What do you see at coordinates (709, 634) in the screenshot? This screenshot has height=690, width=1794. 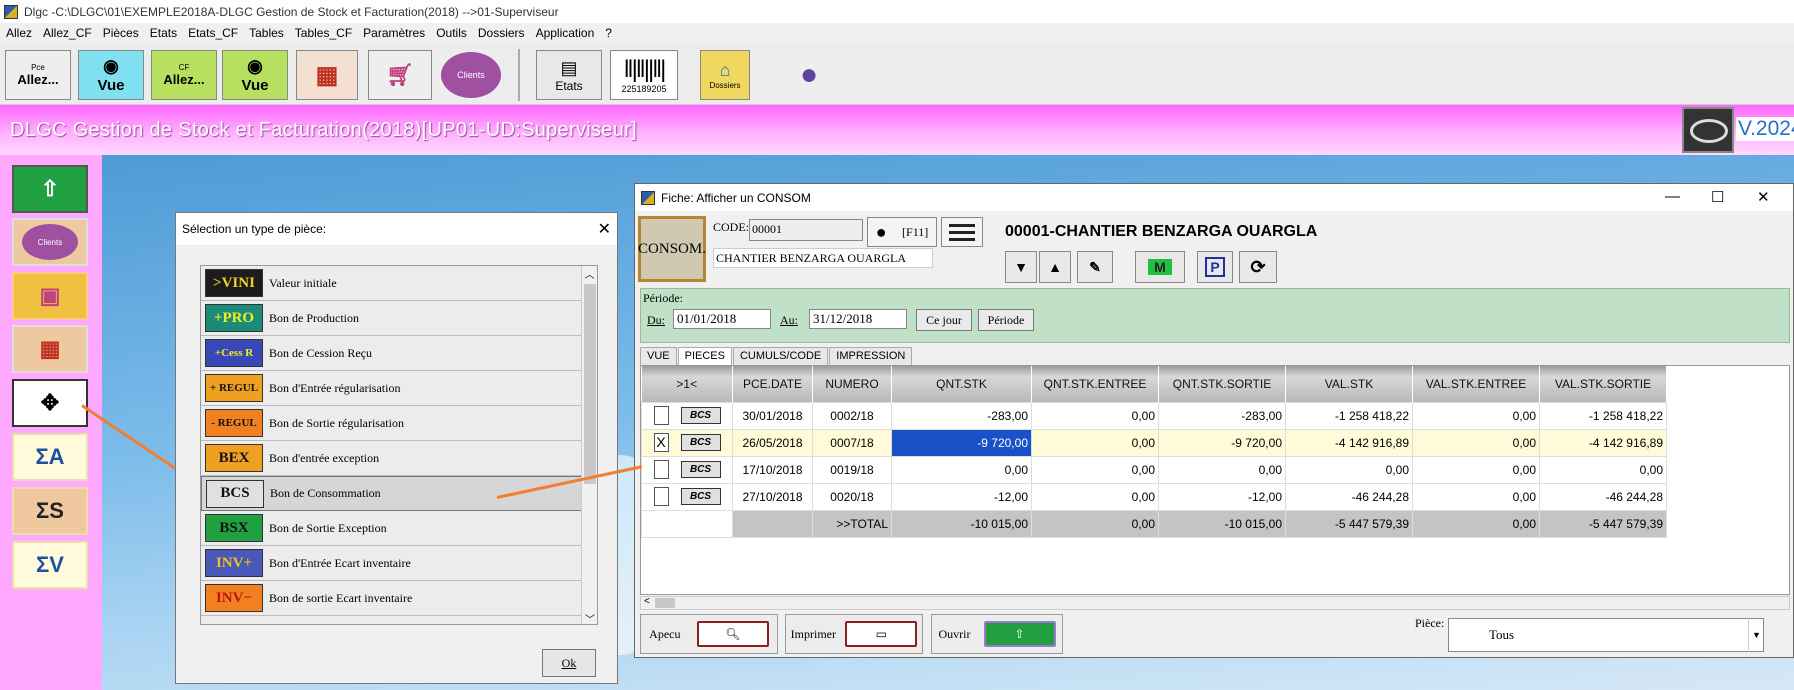 I see `apecu-button: Apecu 🔍︎` at bounding box center [709, 634].